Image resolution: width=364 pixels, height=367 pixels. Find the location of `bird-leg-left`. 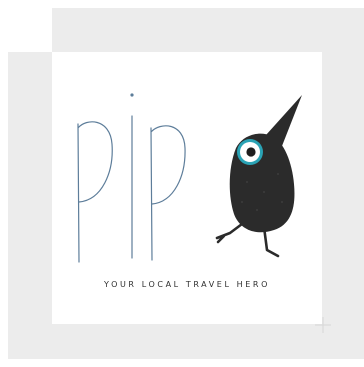

bird-leg-left is located at coordinates (229, 233).